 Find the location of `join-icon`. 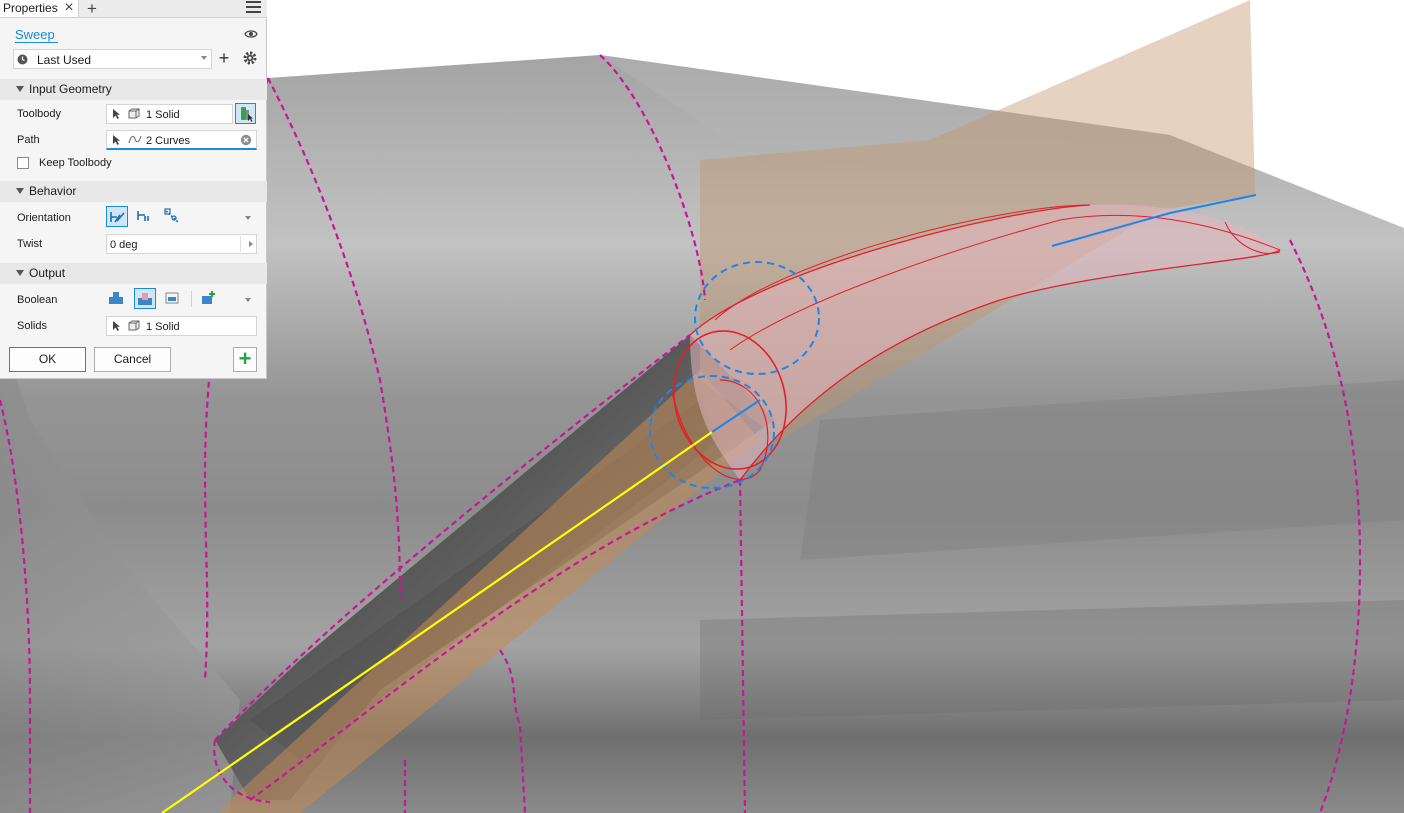

join-icon is located at coordinates (116, 298).